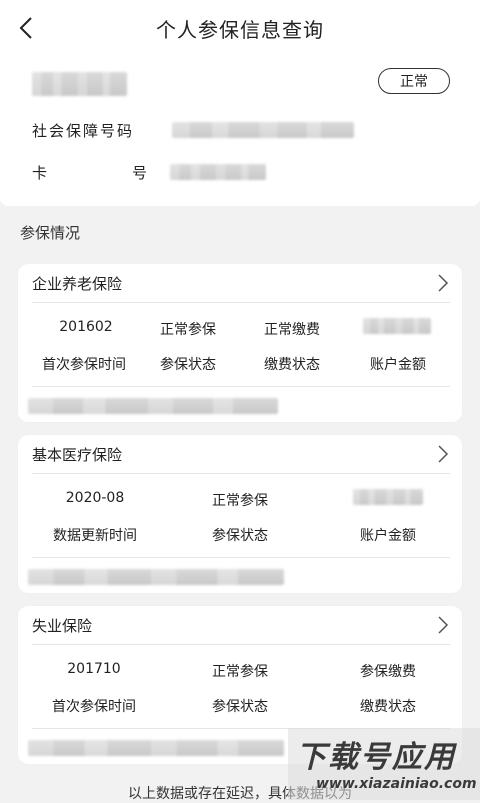 Image resolution: width=480 pixels, height=803 pixels. What do you see at coordinates (77, 283) in the screenshot?
I see `card-title: 企业养老保险` at bounding box center [77, 283].